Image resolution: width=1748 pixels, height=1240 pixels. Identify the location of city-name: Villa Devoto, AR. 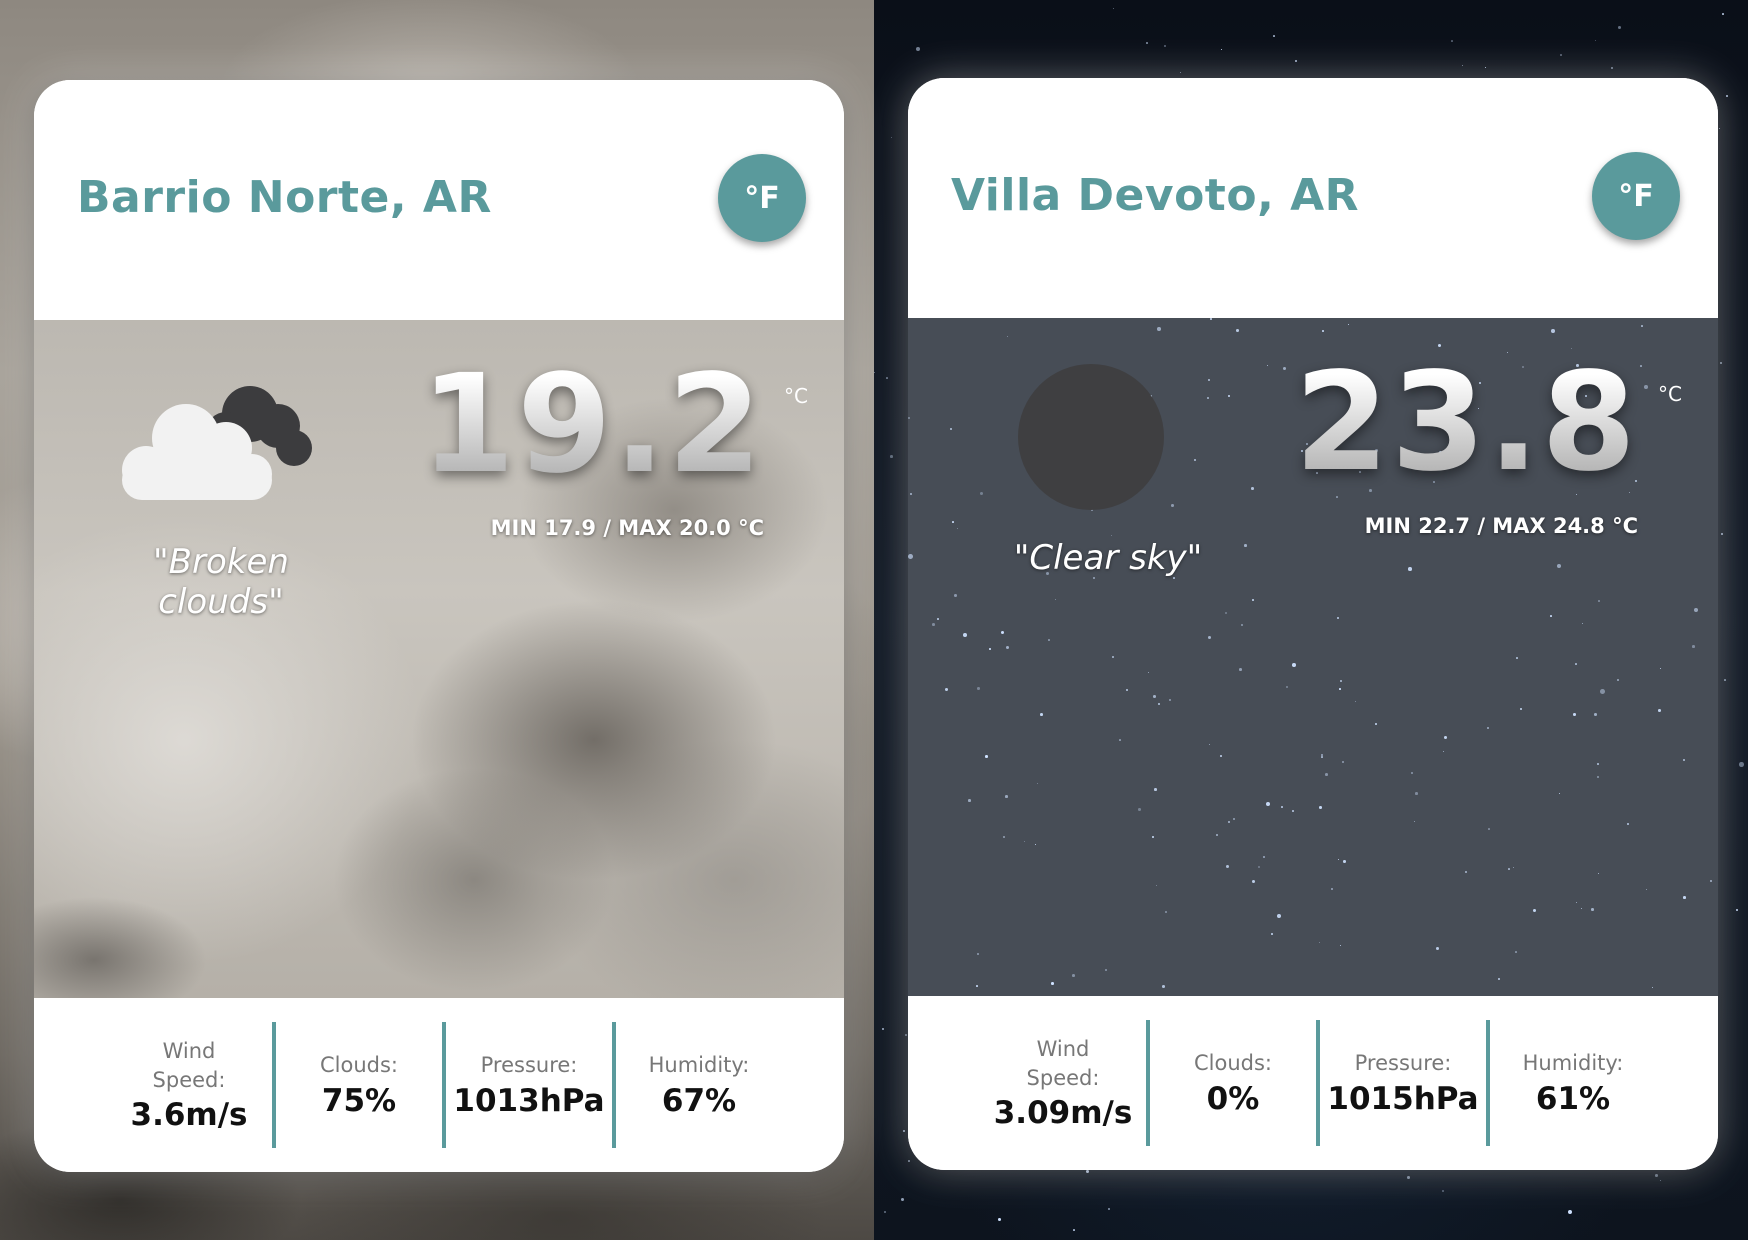
(1155, 195).